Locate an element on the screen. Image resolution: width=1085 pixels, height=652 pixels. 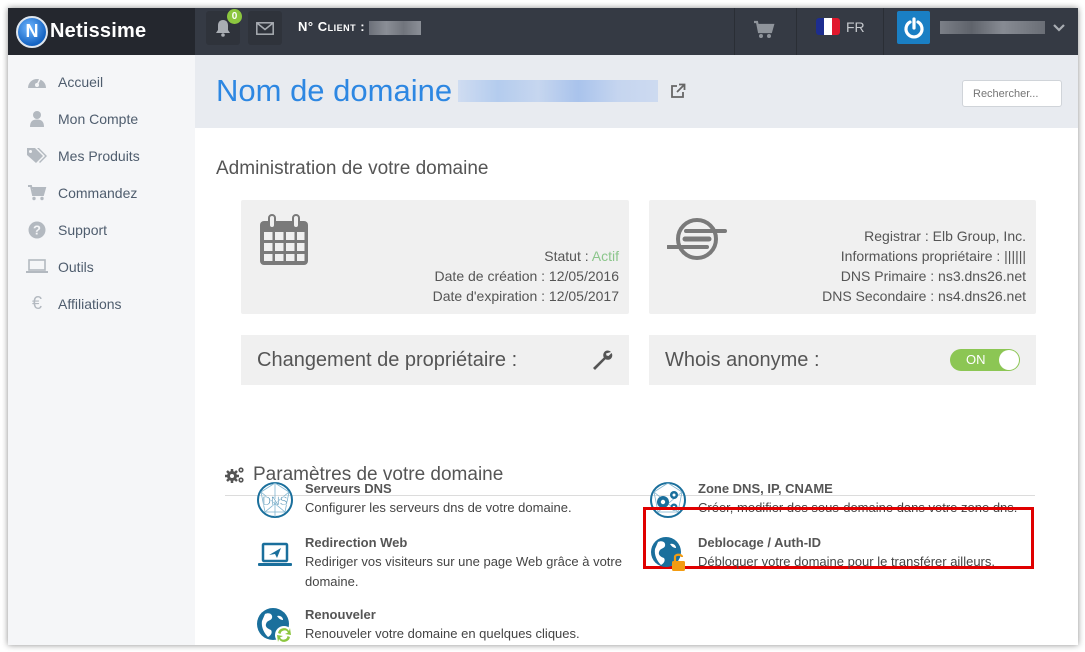
question-icon: ? is located at coordinates (37, 230).